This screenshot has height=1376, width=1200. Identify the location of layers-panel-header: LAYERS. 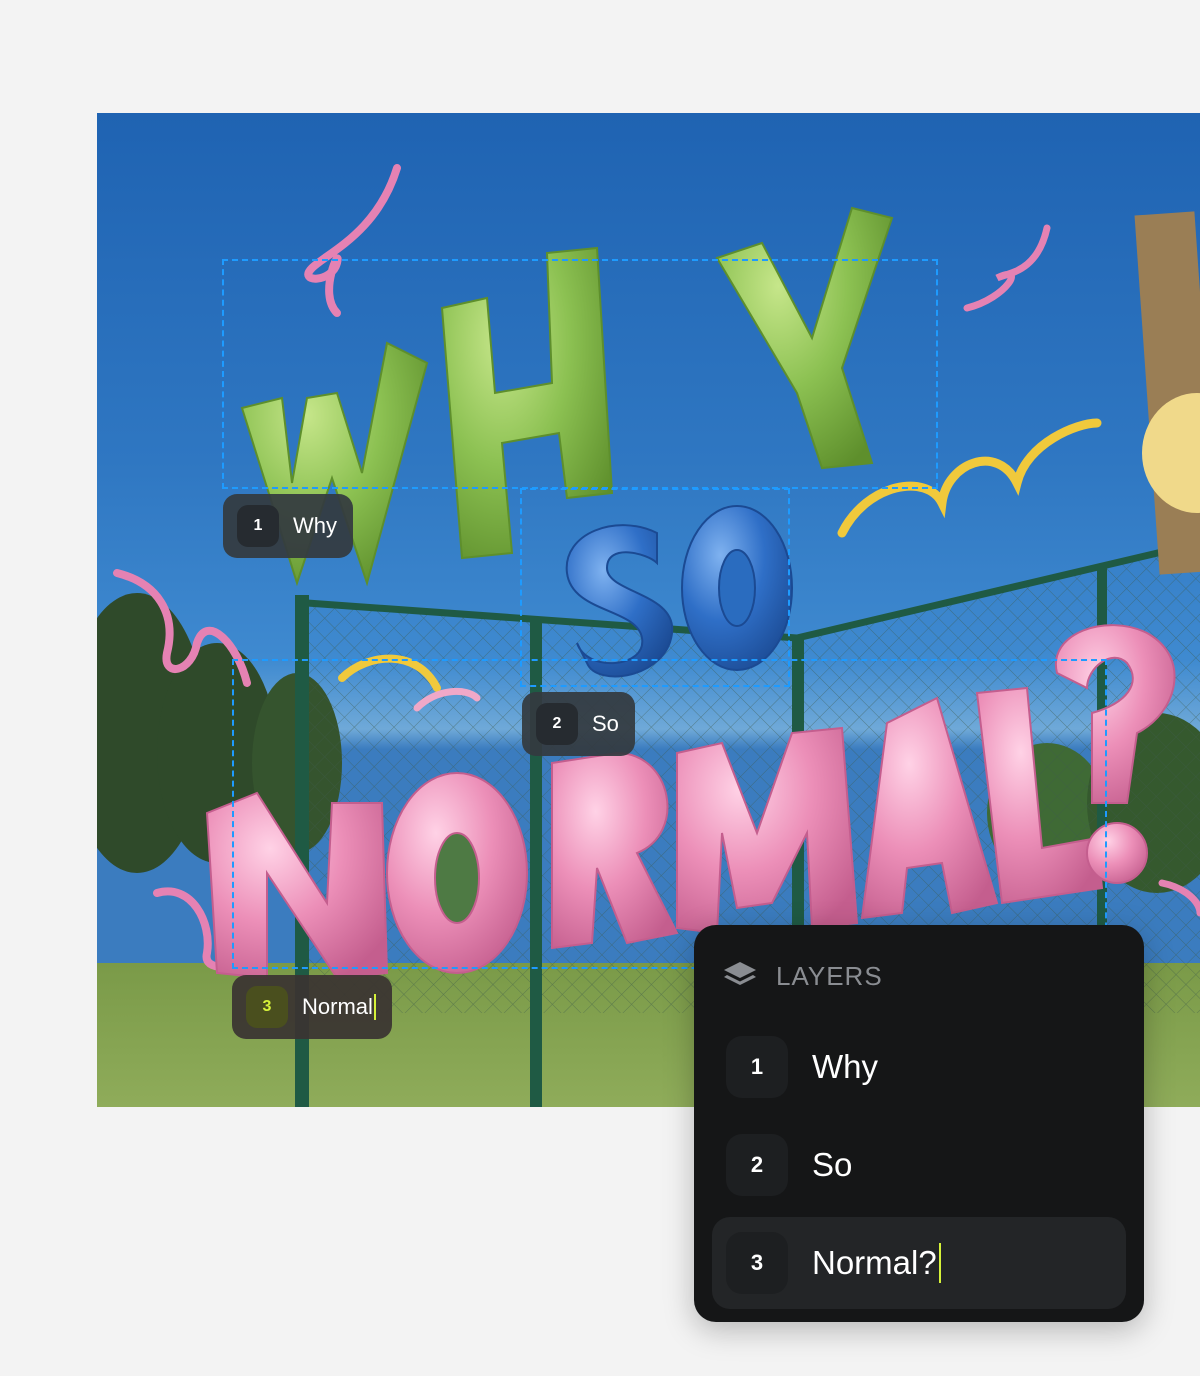
(924, 976).